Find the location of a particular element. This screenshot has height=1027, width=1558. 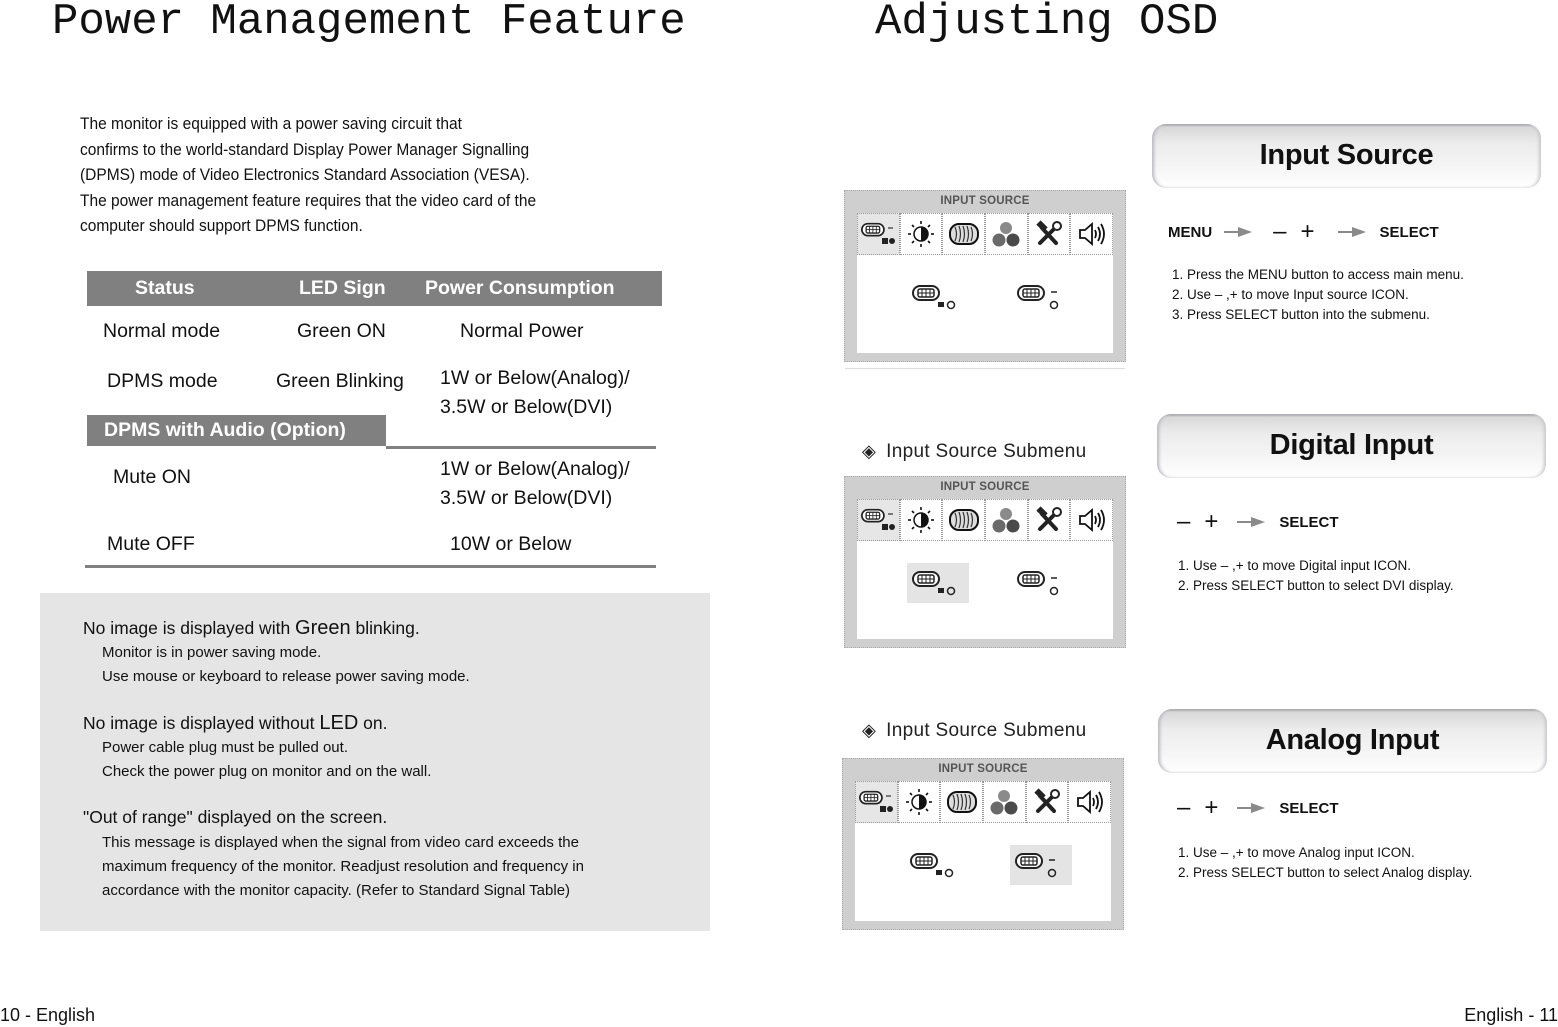

trouble-heading: No image is displayed without LED on. is located at coordinates (235, 723).